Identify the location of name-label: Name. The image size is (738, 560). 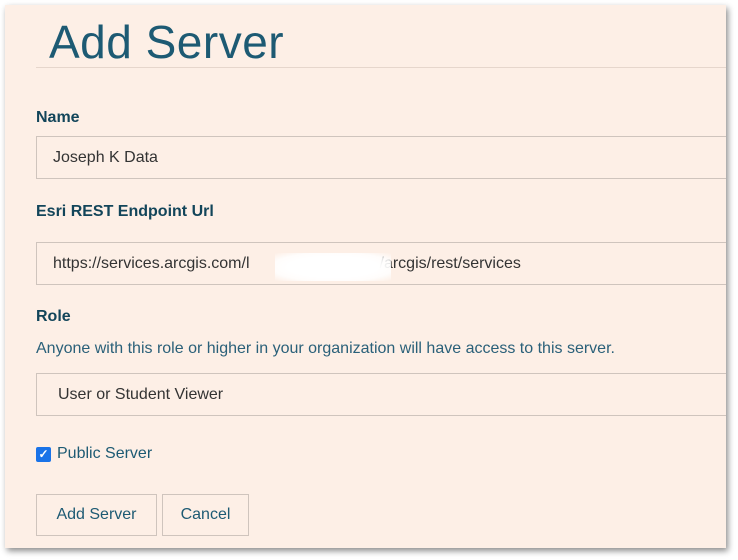
(58, 117).